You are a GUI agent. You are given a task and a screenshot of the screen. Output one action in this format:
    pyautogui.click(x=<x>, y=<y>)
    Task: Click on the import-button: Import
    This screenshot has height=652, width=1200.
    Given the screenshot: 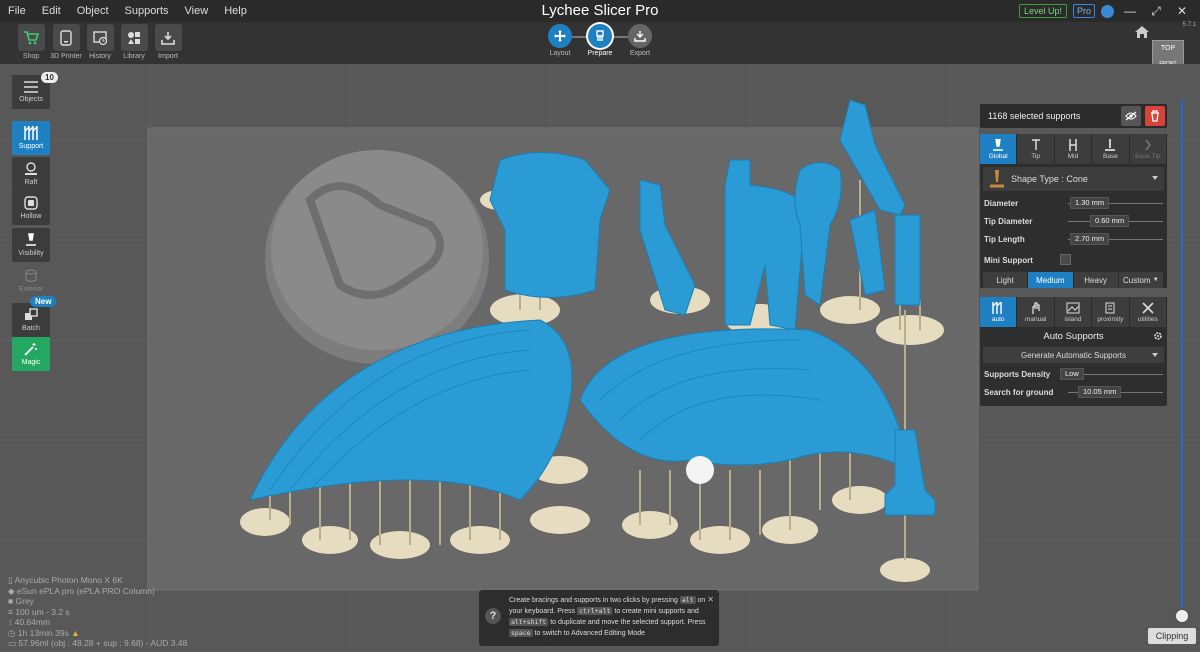 What is the action you would take?
    pyautogui.click(x=168, y=42)
    